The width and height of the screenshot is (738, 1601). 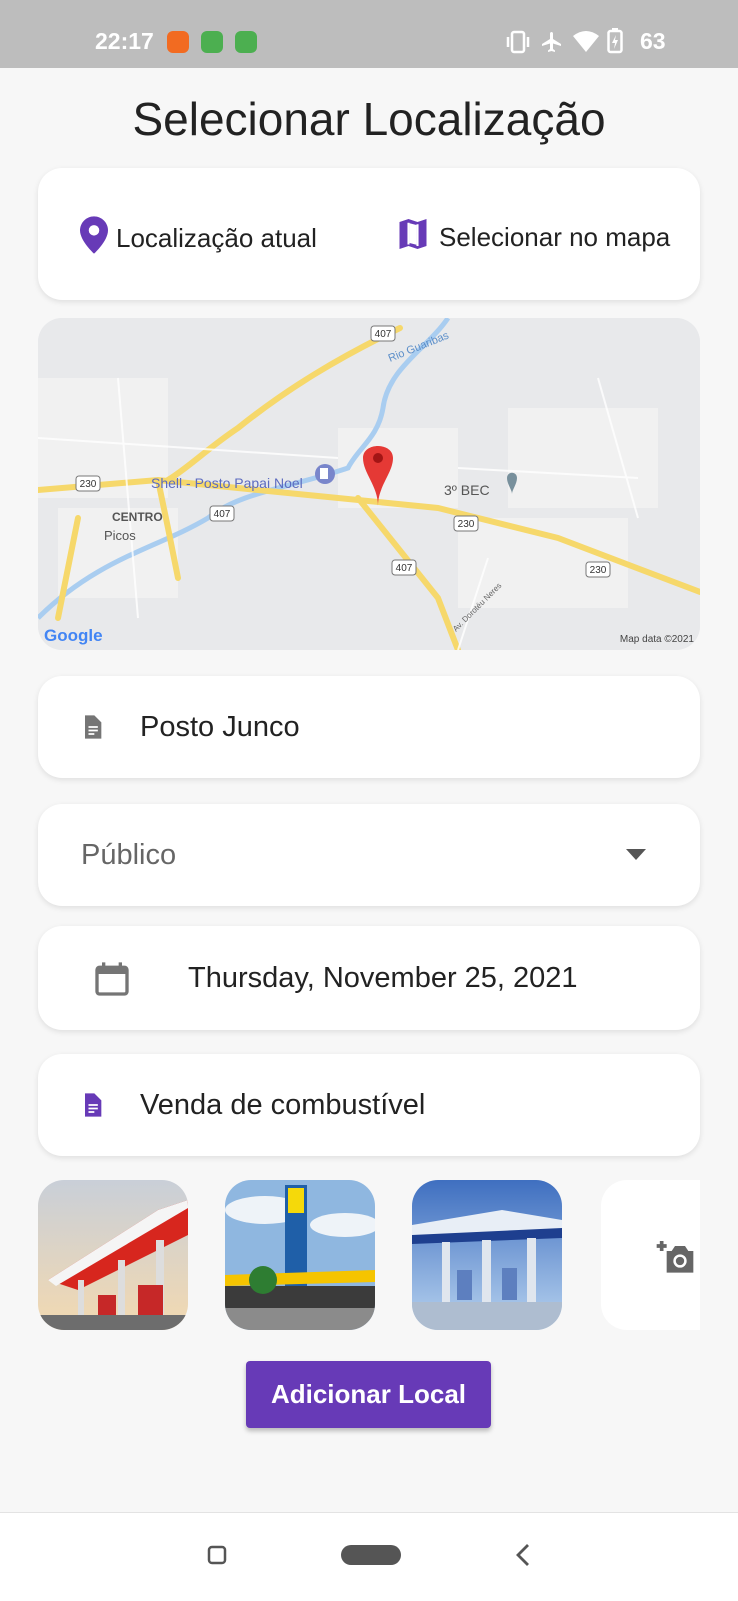 What do you see at coordinates (650, 1255) in the screenshot?
I see `add-photo-button` at bounding box center [650, 1255].